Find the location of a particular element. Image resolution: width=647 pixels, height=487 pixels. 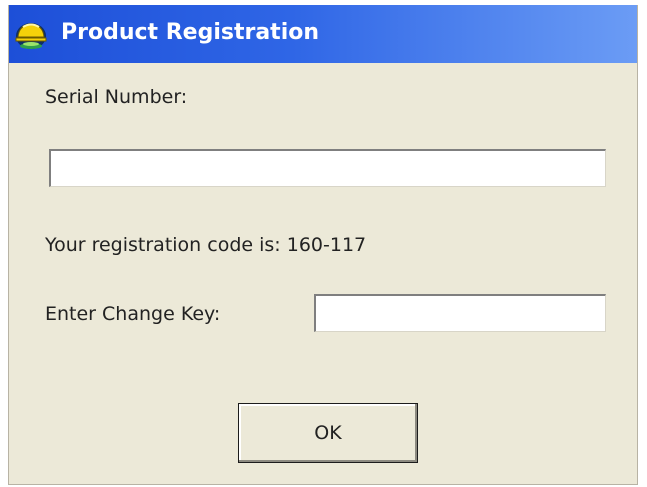

change-key-input is located at coordinates (460, 313).